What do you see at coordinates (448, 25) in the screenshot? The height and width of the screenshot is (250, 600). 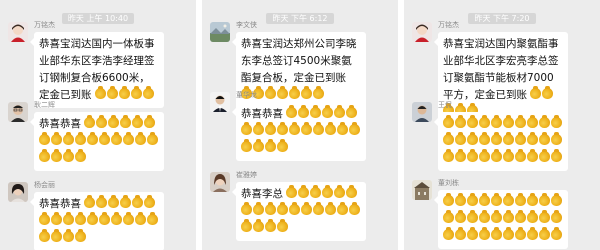 I see `sender-name: 万铭杰` at bounding box center [448, 25].